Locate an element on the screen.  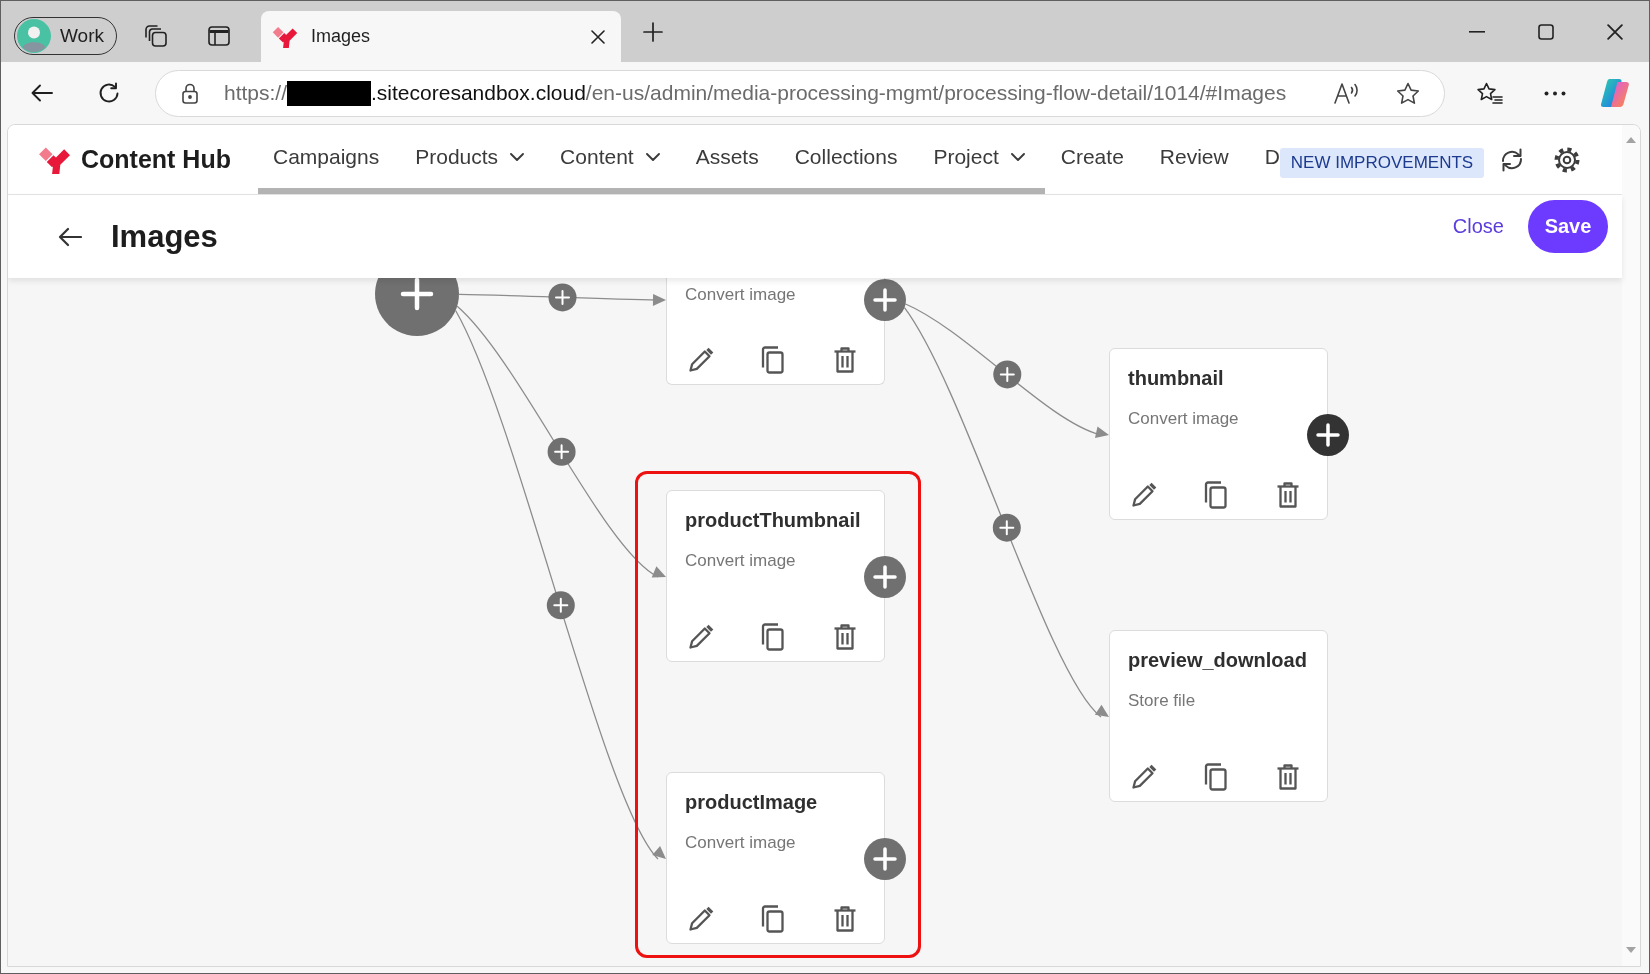
nav-link: Create is located at coordinates (1092, 156).